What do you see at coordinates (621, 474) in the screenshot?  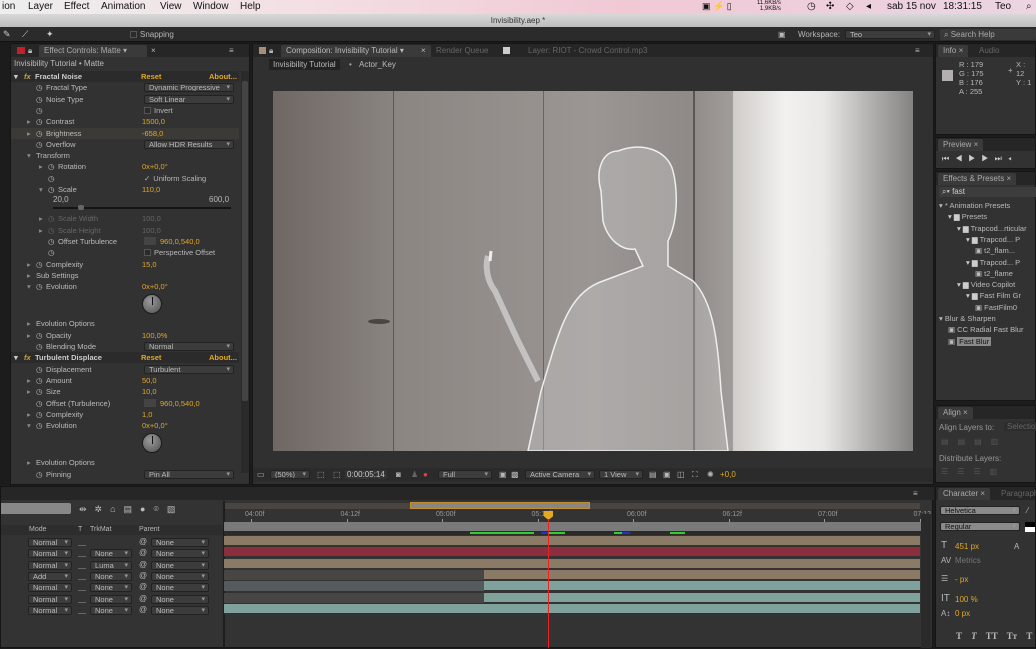 I see `view-layout-dropdown: 1 View` at bounding box center [621, 474].